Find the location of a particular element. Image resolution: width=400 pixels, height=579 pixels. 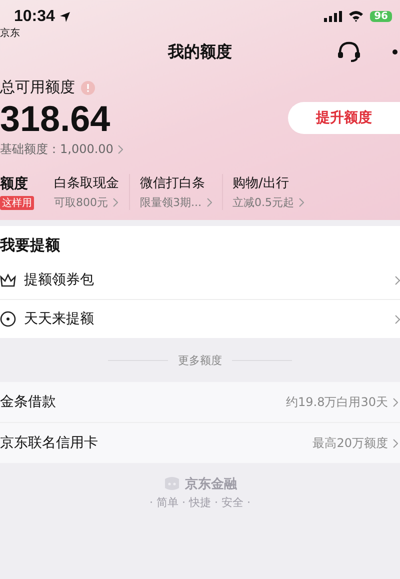

tab-subtitle: 可取800元 is located at coordinates (81, 202).